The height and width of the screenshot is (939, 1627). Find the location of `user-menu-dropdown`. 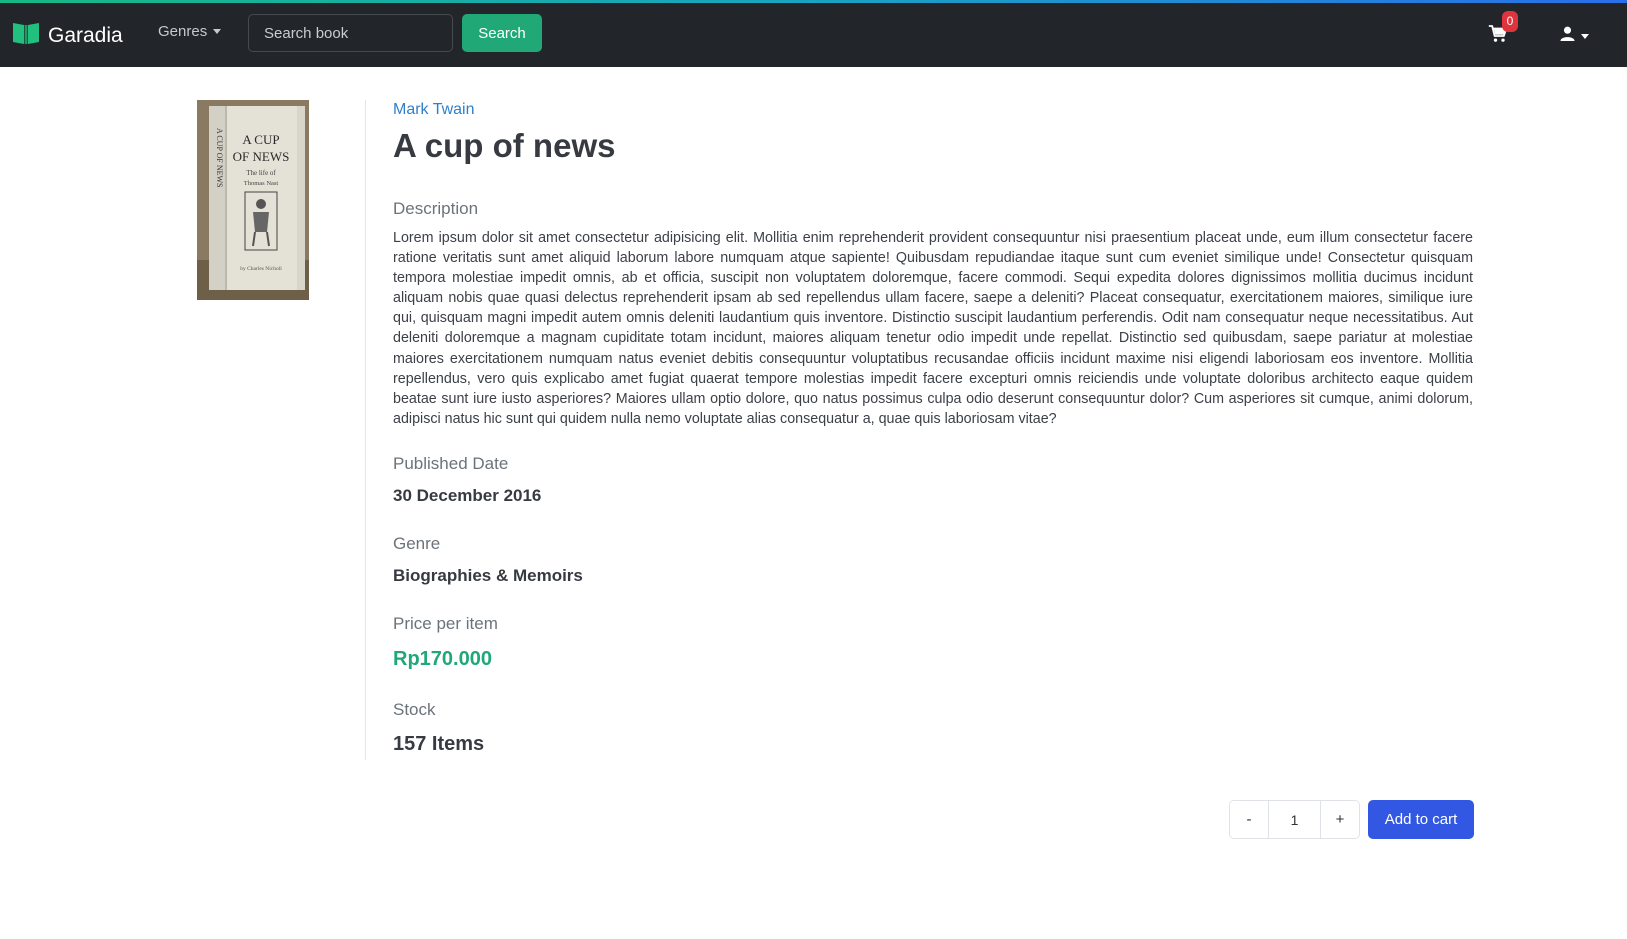

user-menu-dropdown is located at coordinates (1574, 36).